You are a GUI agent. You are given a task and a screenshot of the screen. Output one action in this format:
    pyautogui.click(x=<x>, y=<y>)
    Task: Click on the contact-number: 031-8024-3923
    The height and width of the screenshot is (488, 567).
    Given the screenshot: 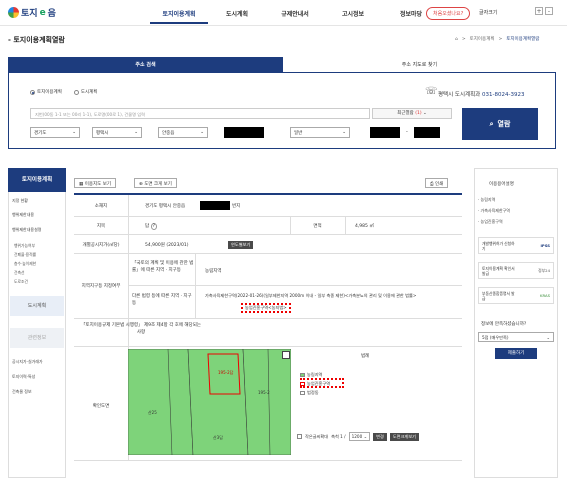 What is the action you would take?
    pyautogui.click(x=503, y=95)
    